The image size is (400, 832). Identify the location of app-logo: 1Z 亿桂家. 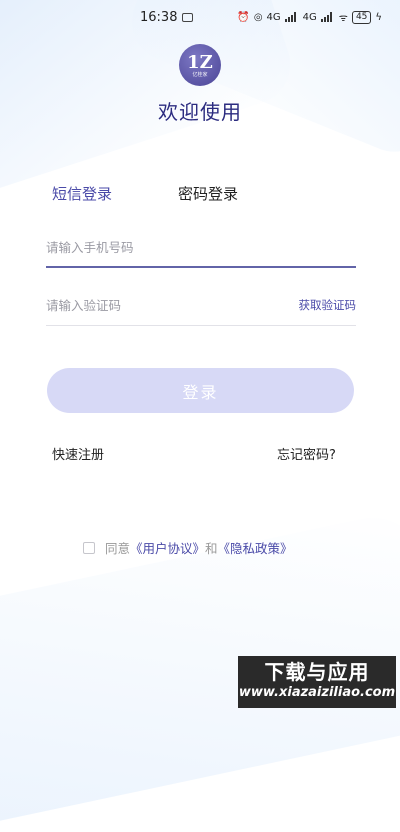
(200, 65).